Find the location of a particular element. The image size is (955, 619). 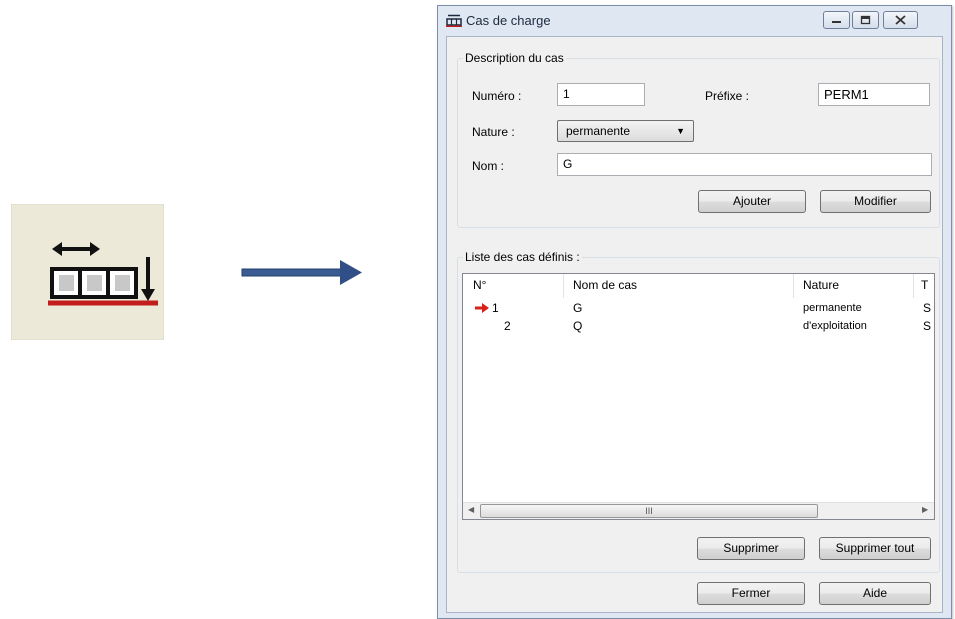

prefixe-field: PERM1 is located at coordinates (874, 94).